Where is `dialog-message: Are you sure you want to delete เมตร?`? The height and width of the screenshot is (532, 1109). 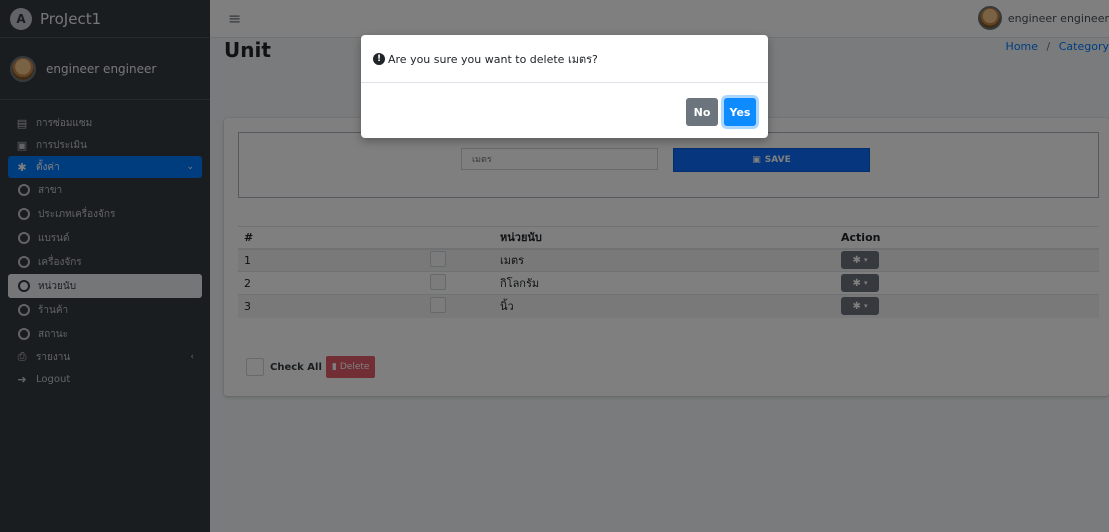 dialog-message: Are you sure you want to delete เมตร? is located at coordinates (493, 59).